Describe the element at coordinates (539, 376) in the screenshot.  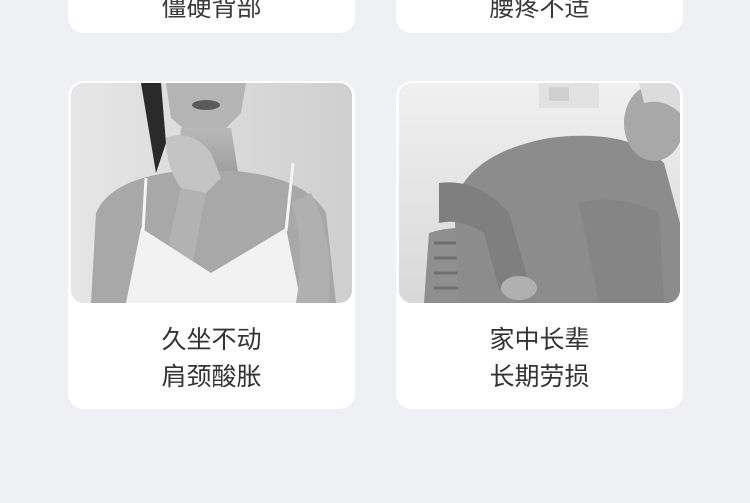
I see `caption-line-2: 长期劳损` at that location.